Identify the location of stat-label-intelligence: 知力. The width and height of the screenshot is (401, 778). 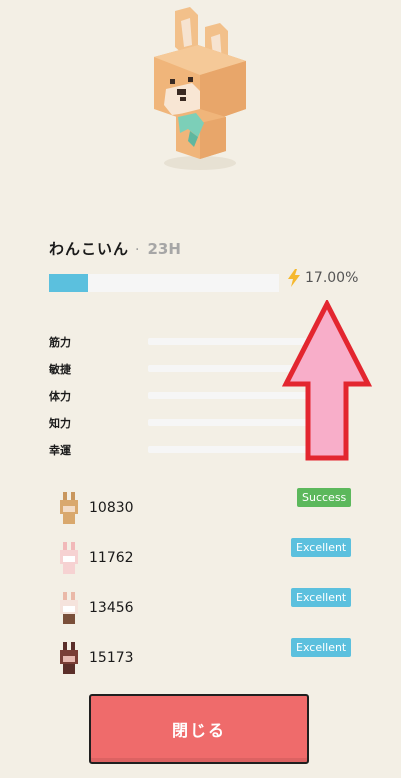
(60, 423).